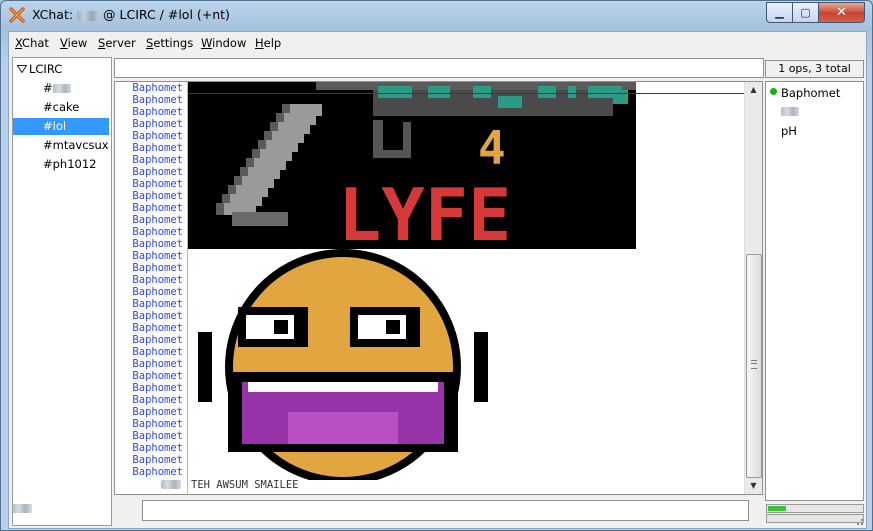  I want to click on art-gun-butt, so click(260, 219).